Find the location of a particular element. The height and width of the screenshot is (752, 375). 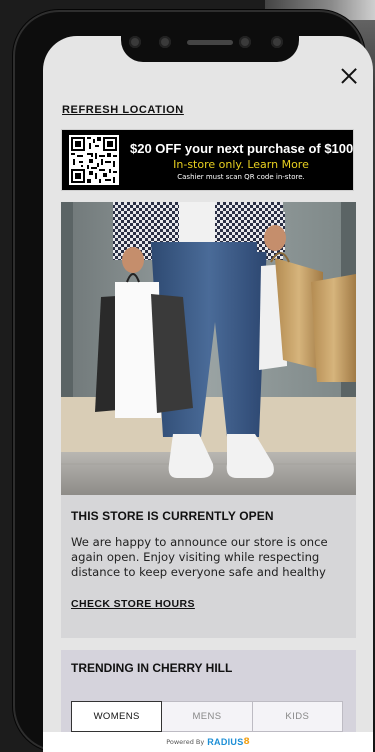

powered-by-footer: Powered By RADIUS 8 is located at coordinates (208, 742).